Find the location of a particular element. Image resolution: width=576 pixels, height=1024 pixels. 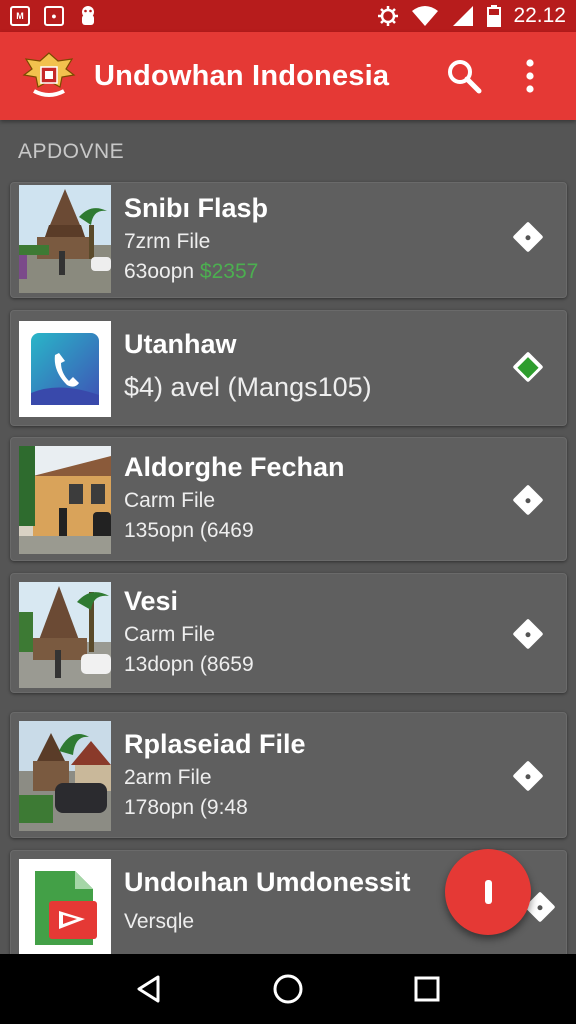

item-title: Aldorghe Fechan is located at coordinates (234, 467).